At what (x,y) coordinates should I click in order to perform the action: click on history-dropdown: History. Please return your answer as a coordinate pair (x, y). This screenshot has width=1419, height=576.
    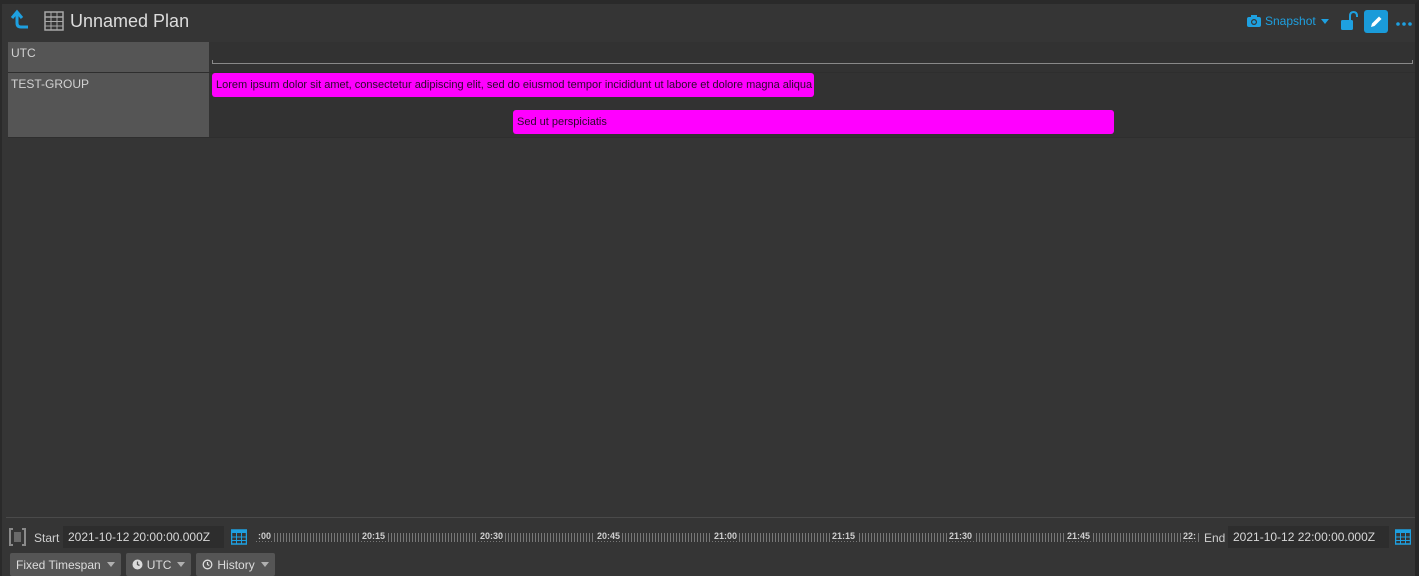
    Looking at the image, I should click on (235, 564).